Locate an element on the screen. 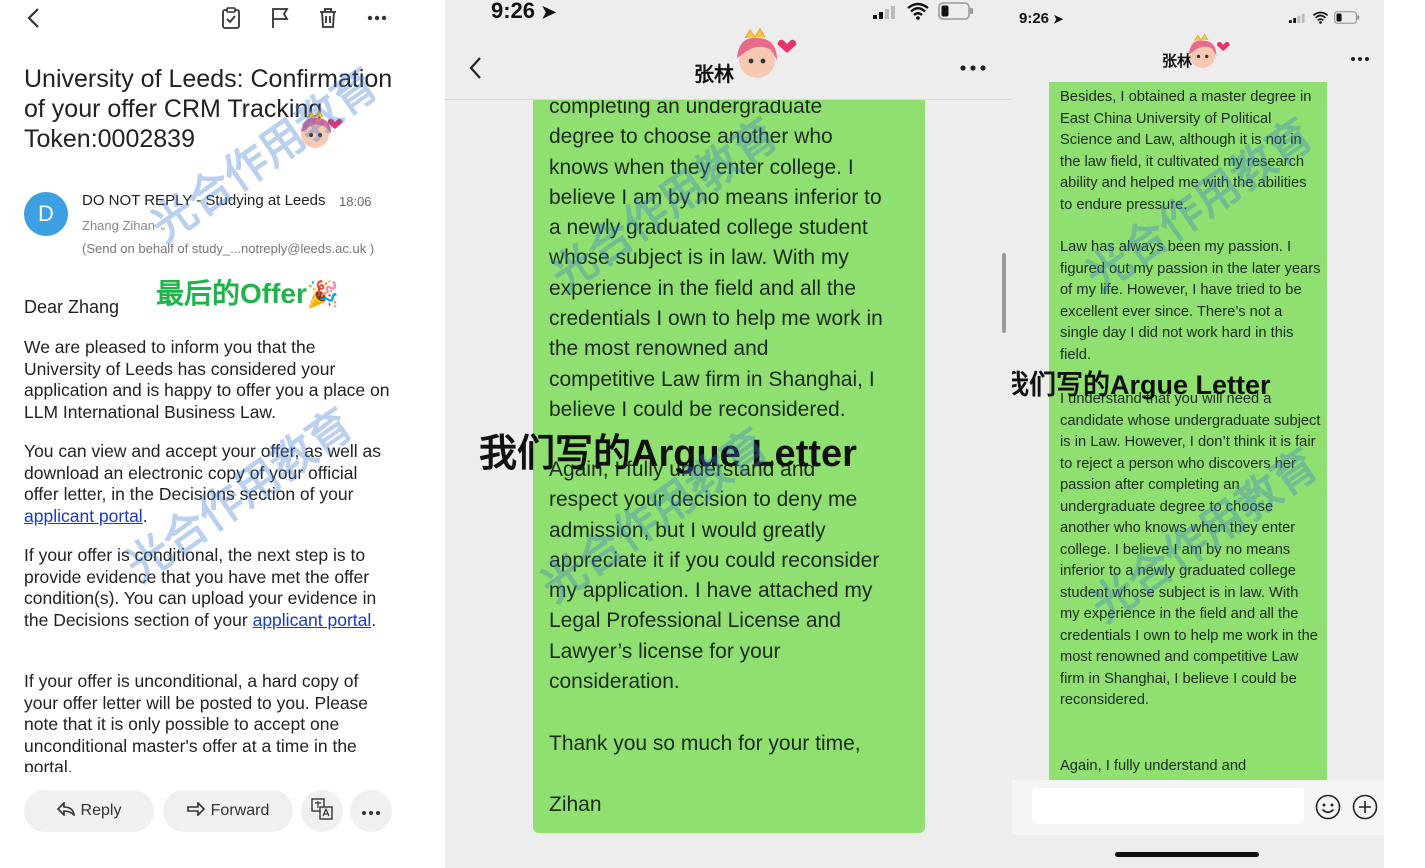 Image resolution: width=1425 pixels, height=868 pixels. chevron-down-icon: ⌄ is located at coordinates (163, 227).